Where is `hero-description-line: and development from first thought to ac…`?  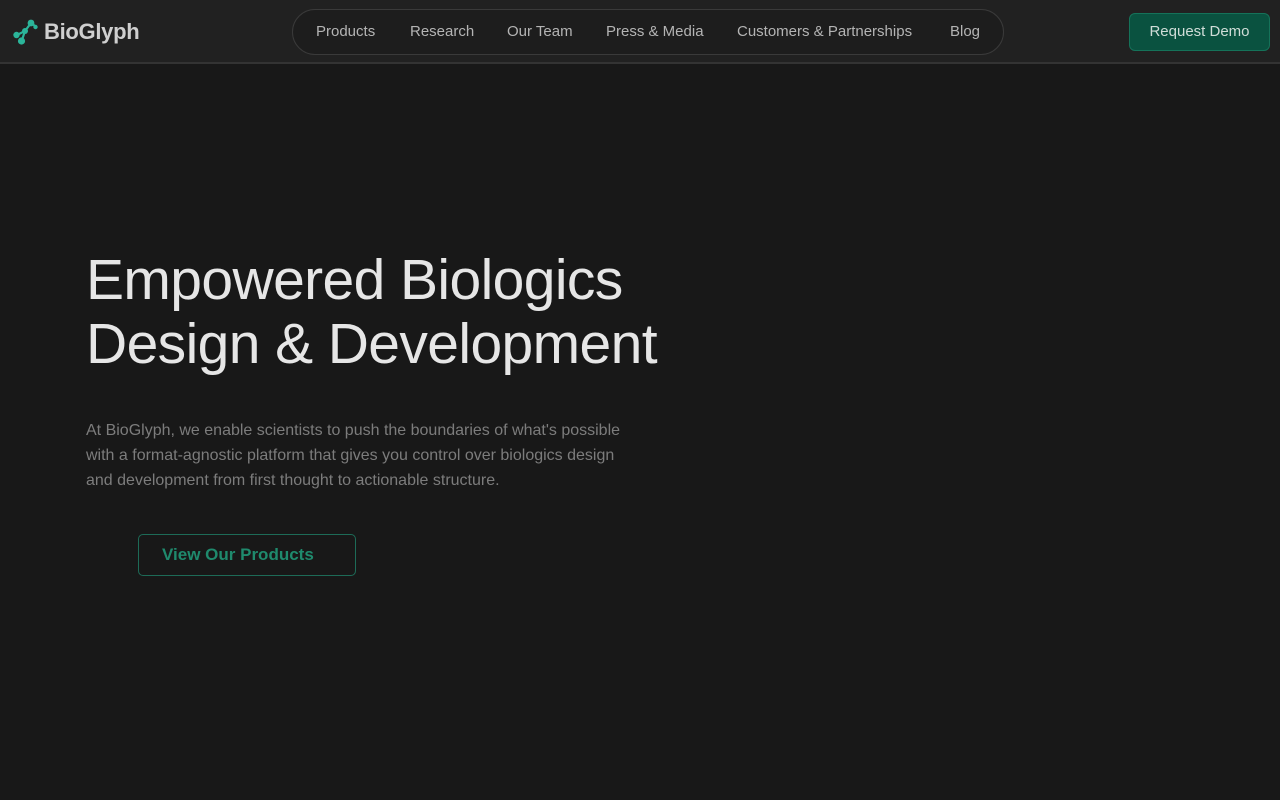 hero-description-line: and development from first thought to ac… is located at coordinates (293, 480).